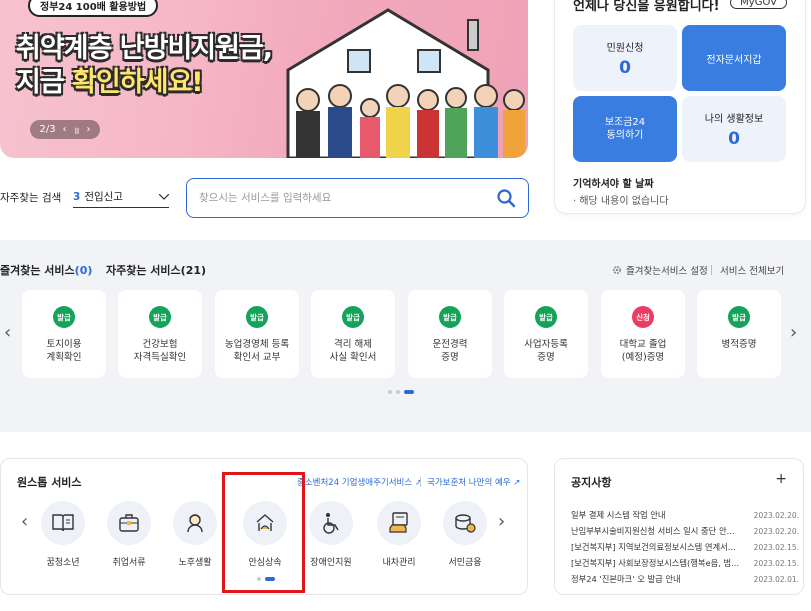 The image size is (811, 611). I want to click on veterans-link: 국가보훈처 나만의 예우 ↗, so click(473, 482).